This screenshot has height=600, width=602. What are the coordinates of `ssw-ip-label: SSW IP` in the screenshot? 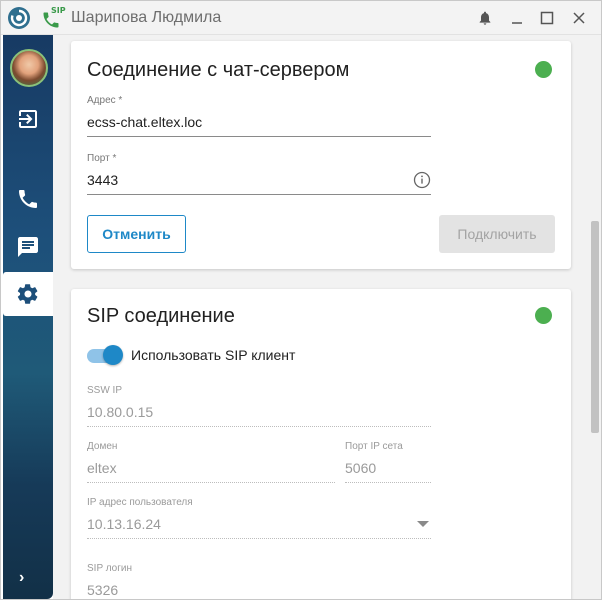 It's located at (105, 390).